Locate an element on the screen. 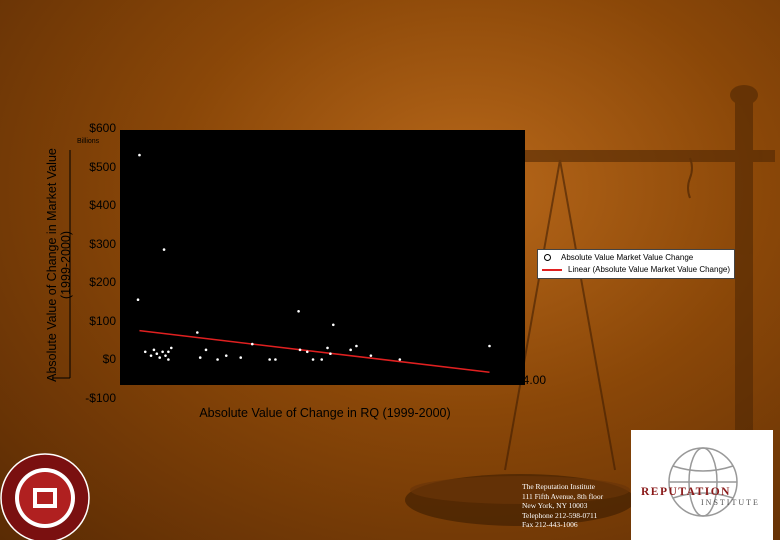 This screenshot has height=540, width=780. reputation-institute-logo: REPUTATION INSTITUTE is located at coordinates (702, 485).